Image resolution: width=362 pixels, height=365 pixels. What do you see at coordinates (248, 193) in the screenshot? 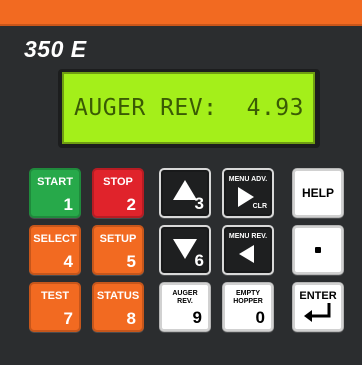
I see `menu-advance-key: MENU ADV. CLR` at bounding box center [248, 193].